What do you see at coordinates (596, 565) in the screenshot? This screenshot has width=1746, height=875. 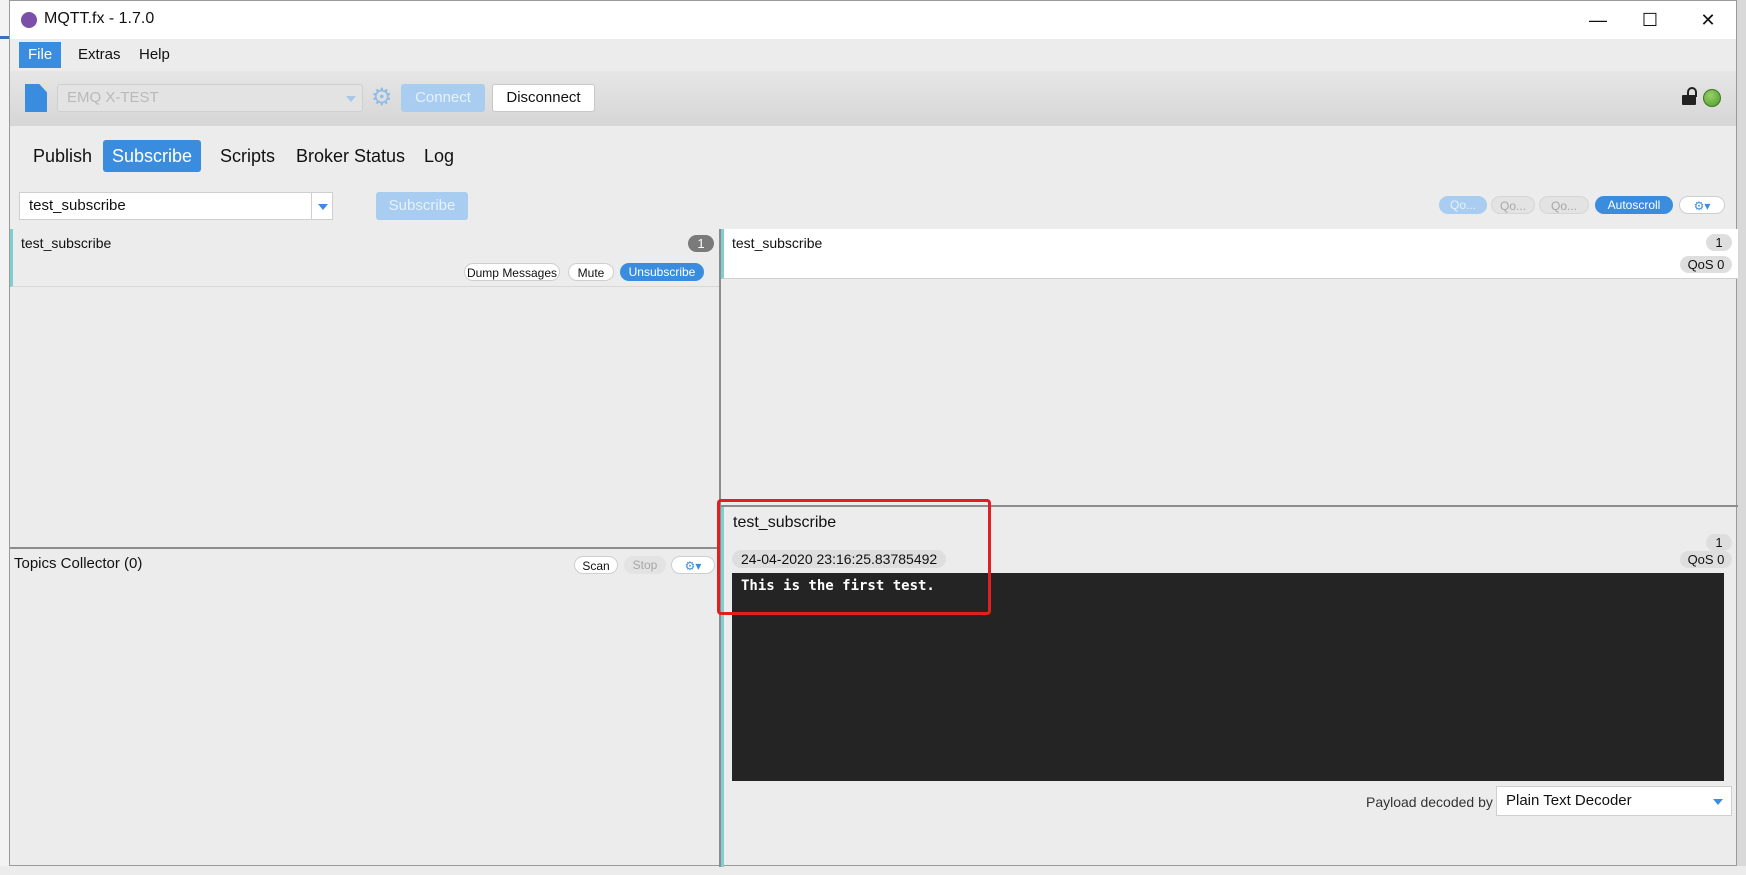 I see `scan-button: Scan` at bounding box center [596, 565].